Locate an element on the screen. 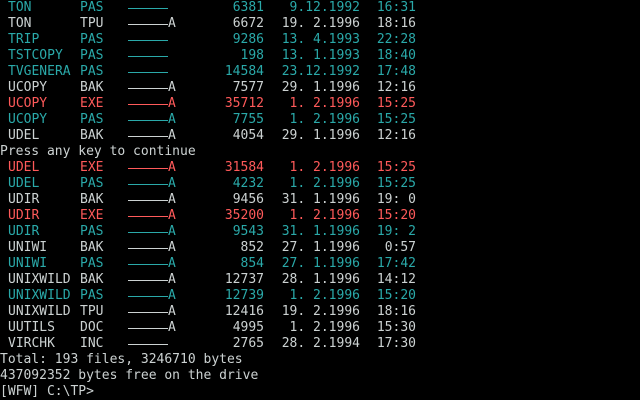 The height and width of the screenshot is (400, 640). file-date: 28. 1.1996 is located at coordinates (320, 279).